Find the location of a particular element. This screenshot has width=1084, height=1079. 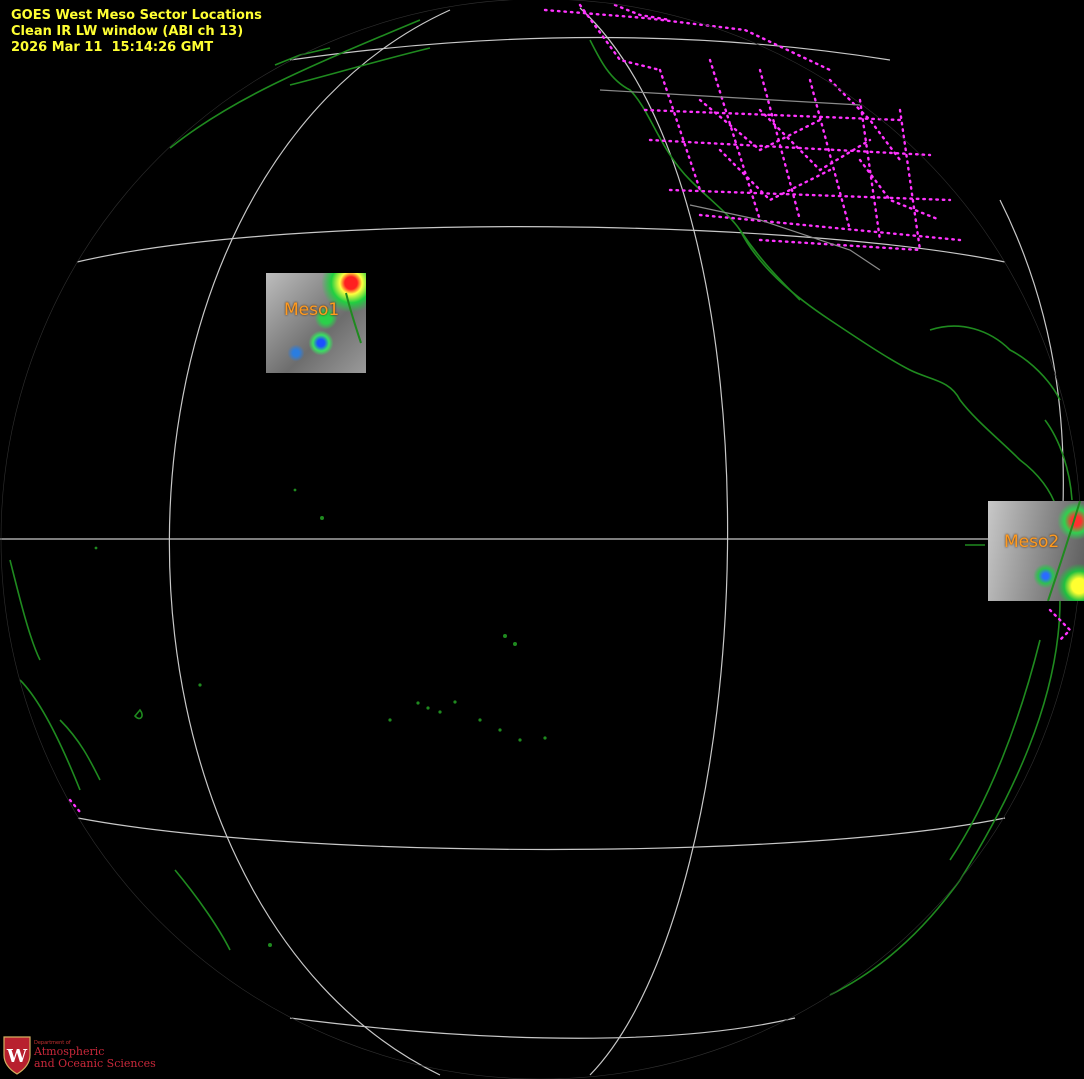

map-title: GOES West Meso Sector Locations is located at coordinates (136, 15).